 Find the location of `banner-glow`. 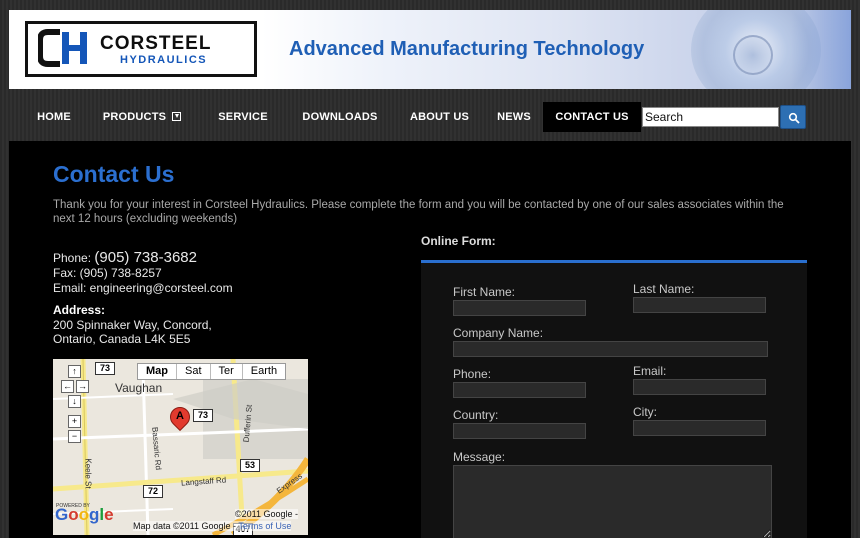

banner-glow is located at coordinates (821, 49).